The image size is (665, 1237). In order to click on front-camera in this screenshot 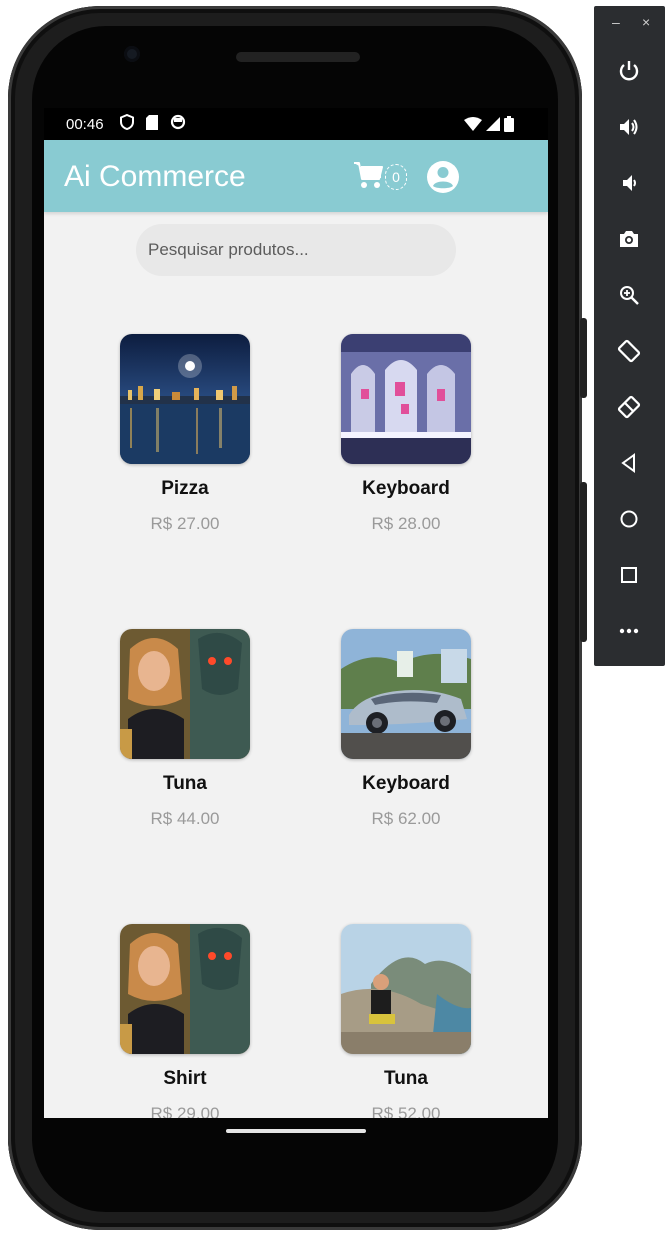, I will do `click(132, 54)`.